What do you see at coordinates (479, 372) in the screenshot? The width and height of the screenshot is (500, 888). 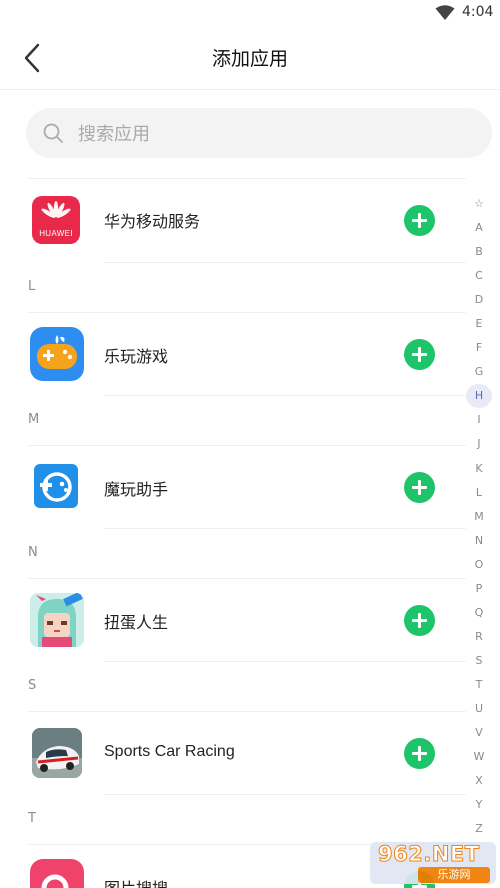 I see `index-letter: G` at bounding box center [479, 372].